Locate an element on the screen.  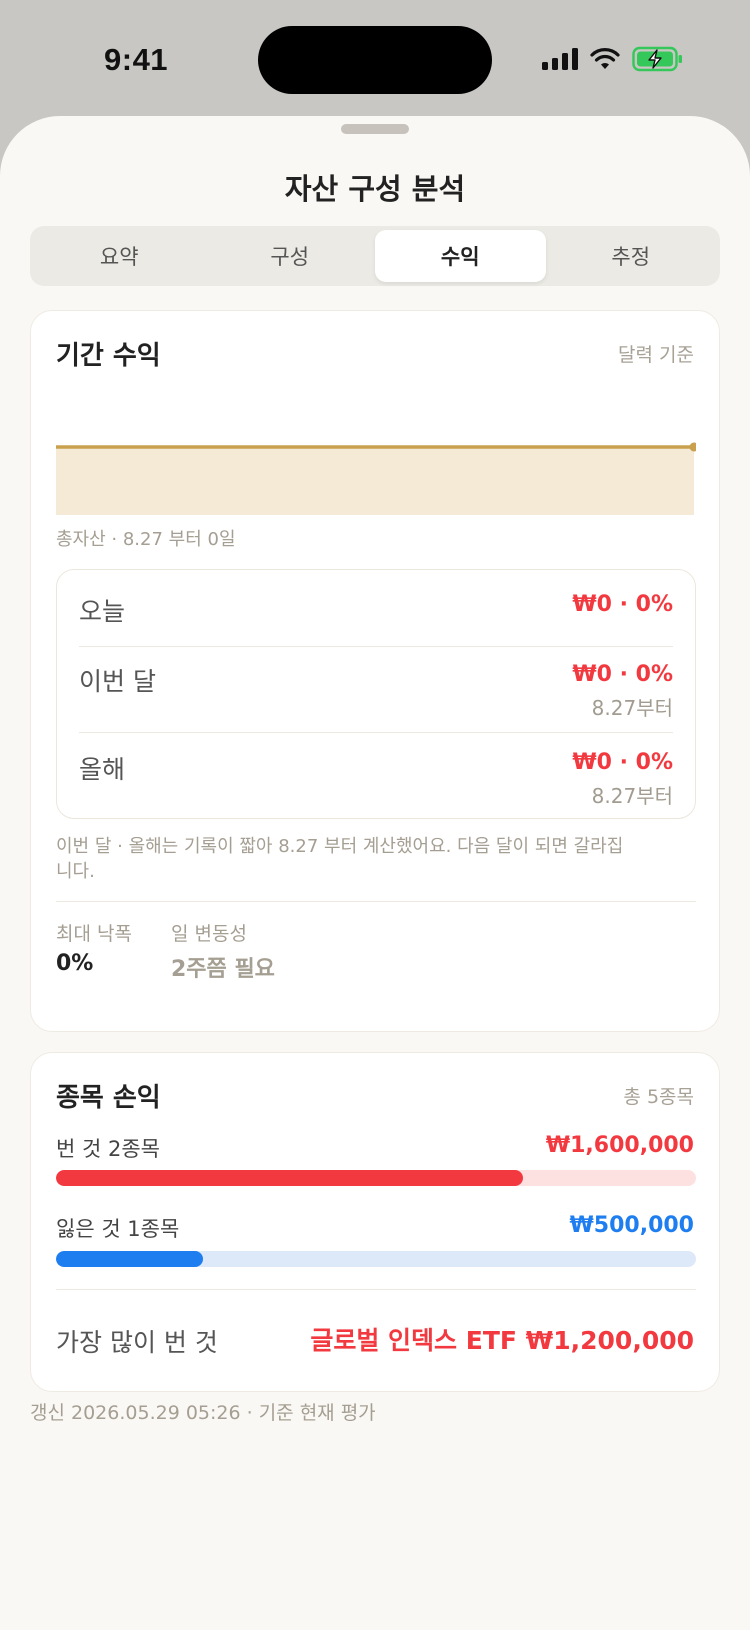
status-bar: 9:41 is located at coordinates (375, 60).